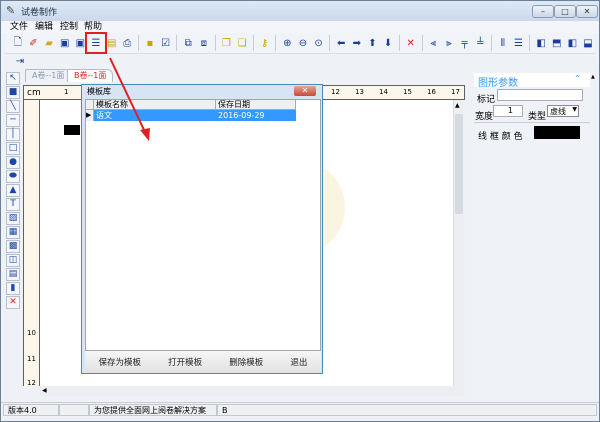 Image resolution: width=600 pixels, height=422 pixels. What do you see at coordinates (127, 95) in the screenshot?
I see `arrow-line` at bounding box center [127, 95].